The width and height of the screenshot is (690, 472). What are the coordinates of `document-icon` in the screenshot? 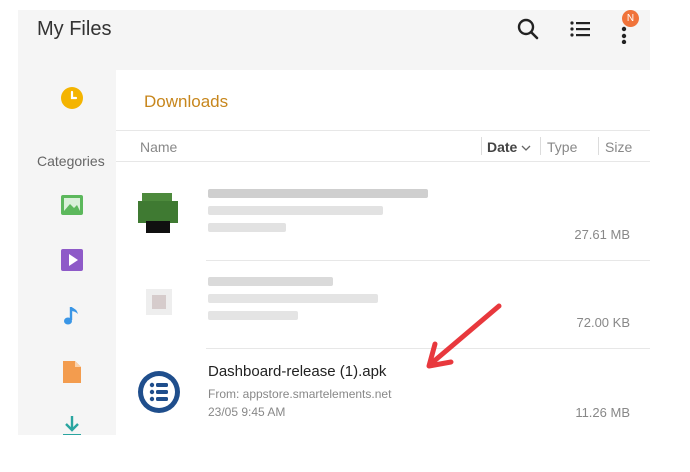 It's located at (72, 372).